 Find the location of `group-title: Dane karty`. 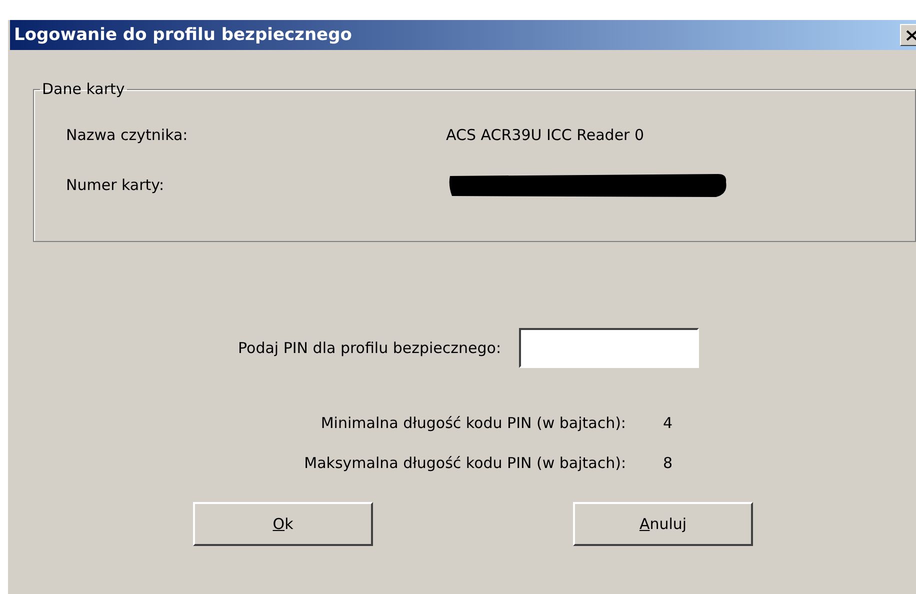

group-title: Dane karty is located at coordinates (83, 89).